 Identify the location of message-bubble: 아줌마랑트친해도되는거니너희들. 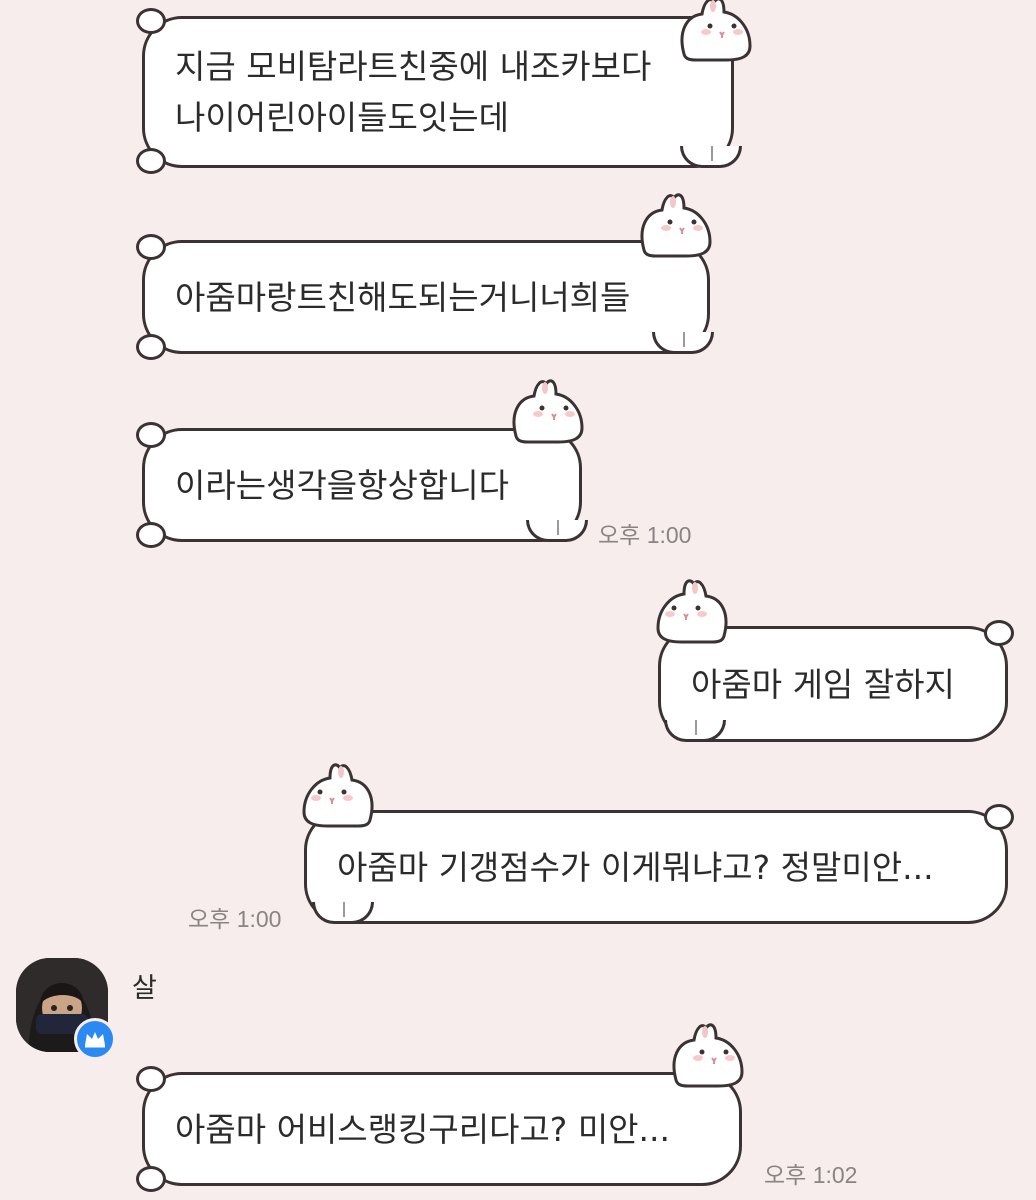
(426, 297).